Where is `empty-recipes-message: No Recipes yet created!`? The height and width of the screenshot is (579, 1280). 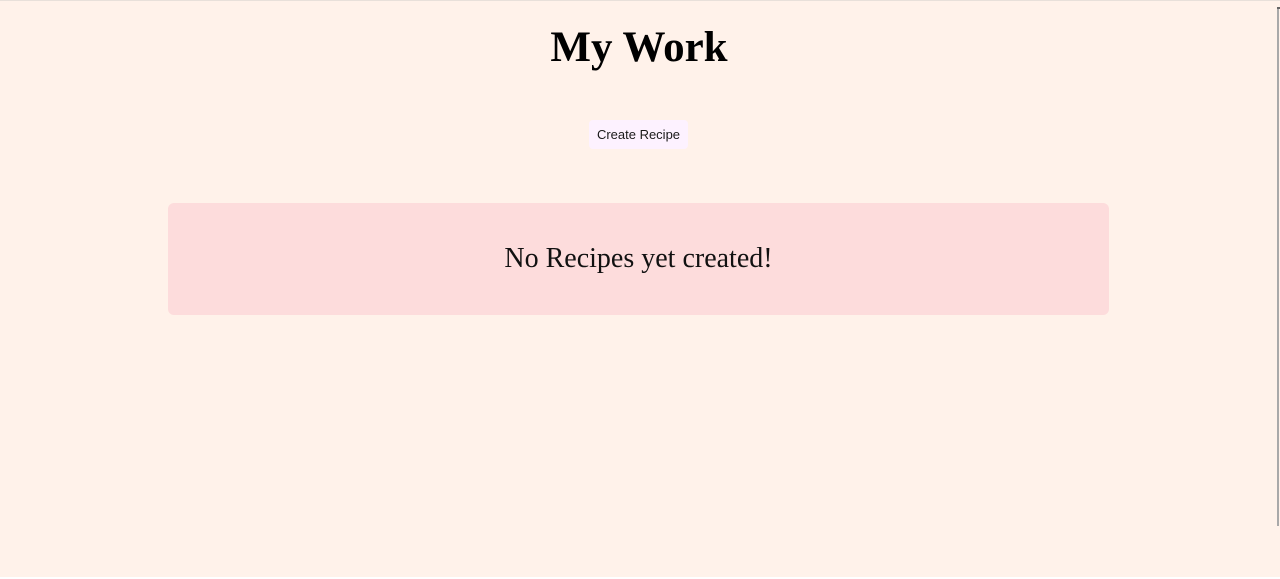 empty-recipes-message: No Recipes yet created! is located at coordinates (638, 258).